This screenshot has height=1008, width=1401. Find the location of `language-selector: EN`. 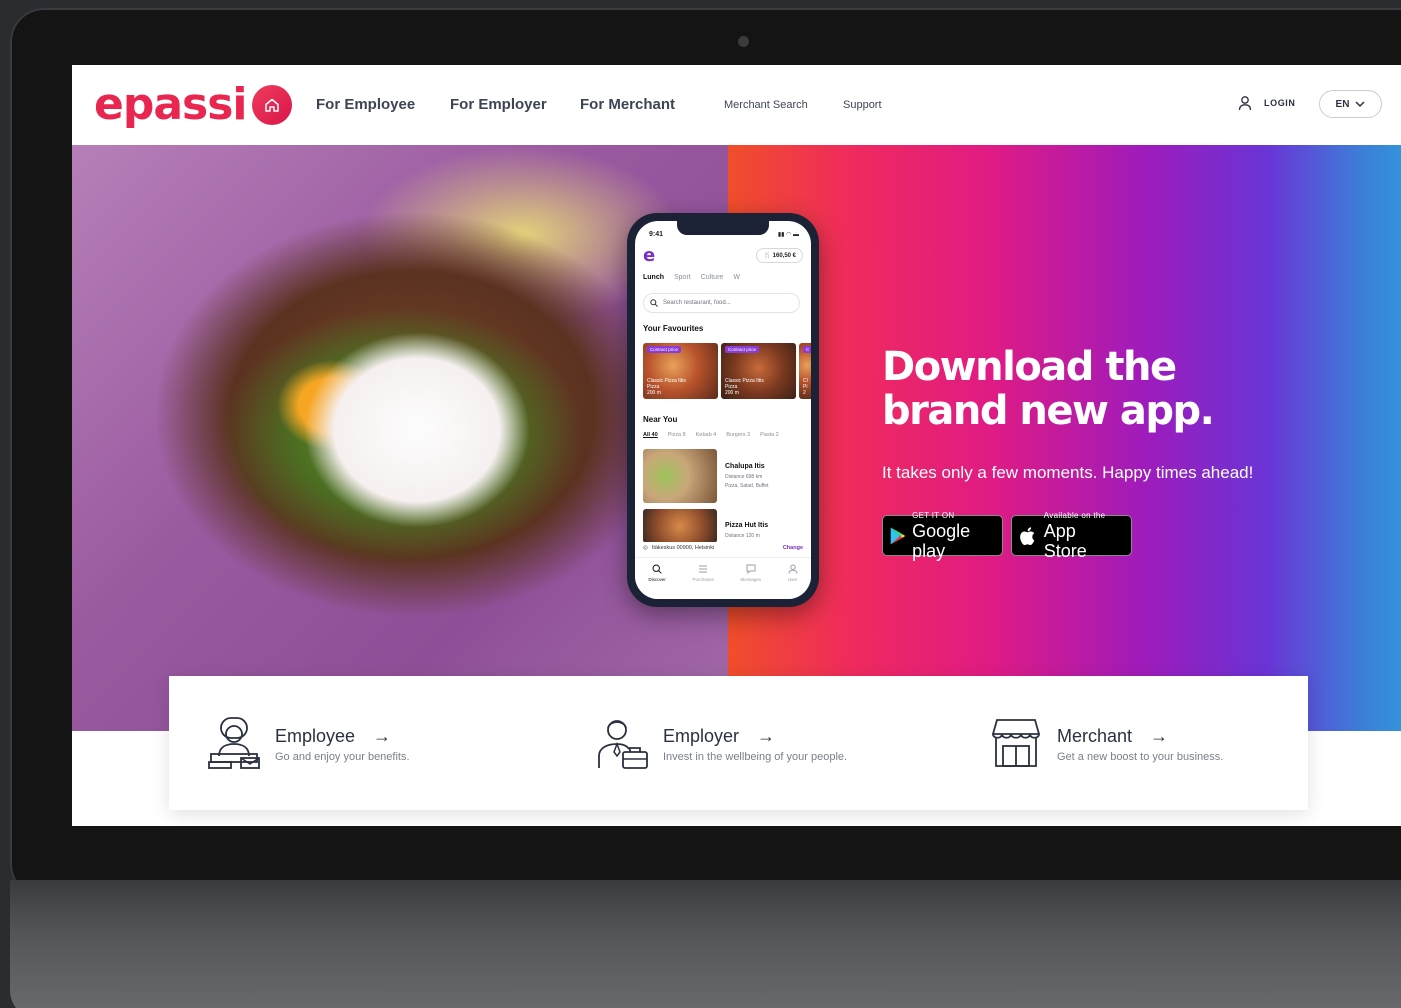

language-selector: EN is located at coordinates (1350, 104).